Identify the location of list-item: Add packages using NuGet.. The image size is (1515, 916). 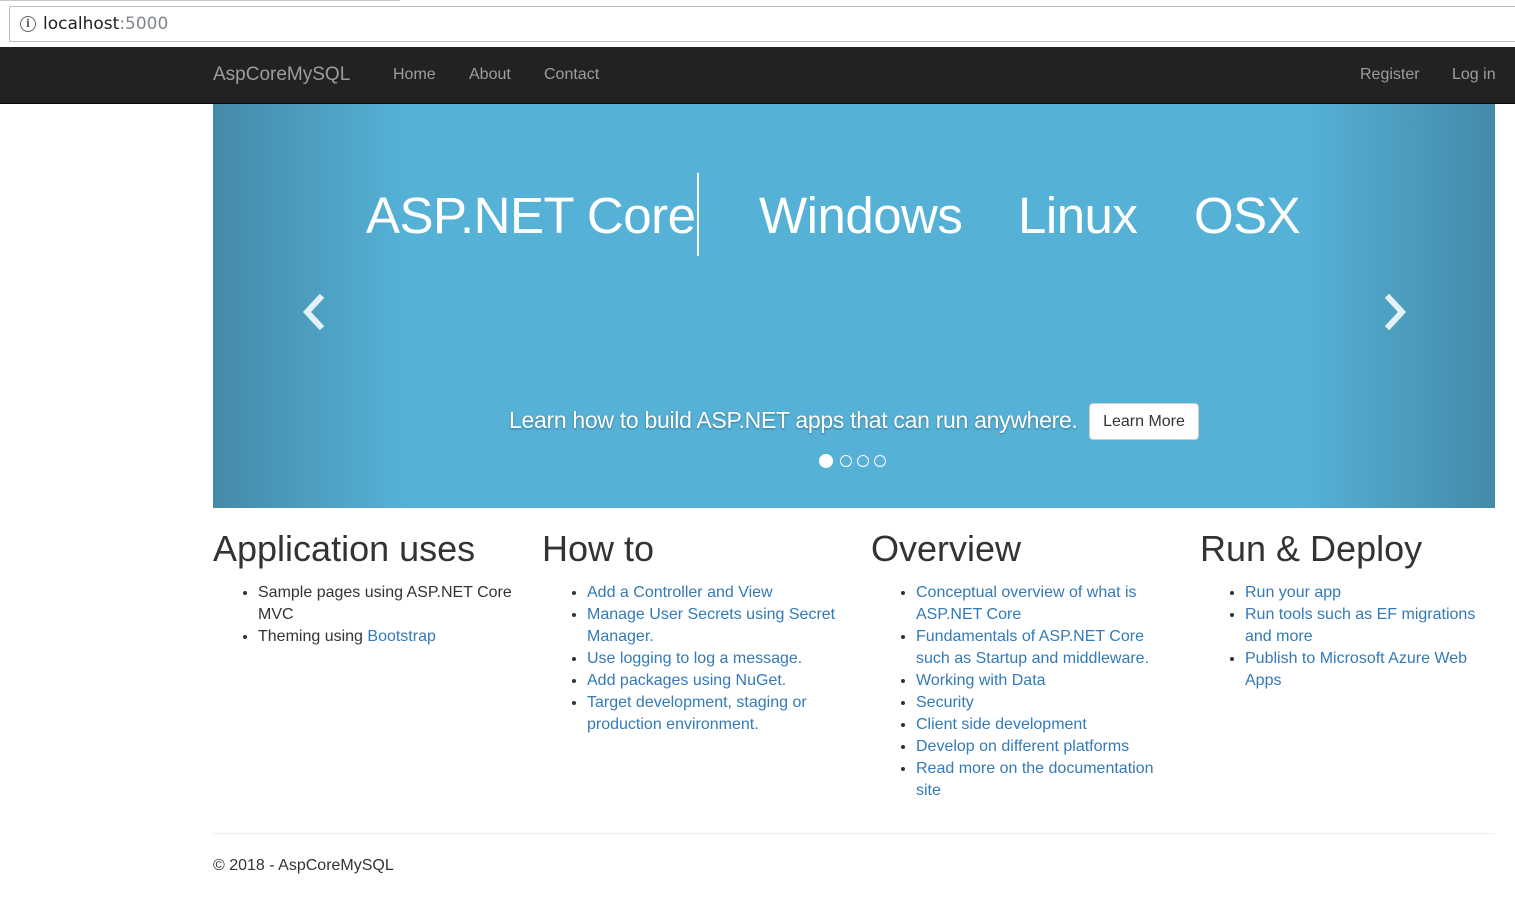
(714, 681).